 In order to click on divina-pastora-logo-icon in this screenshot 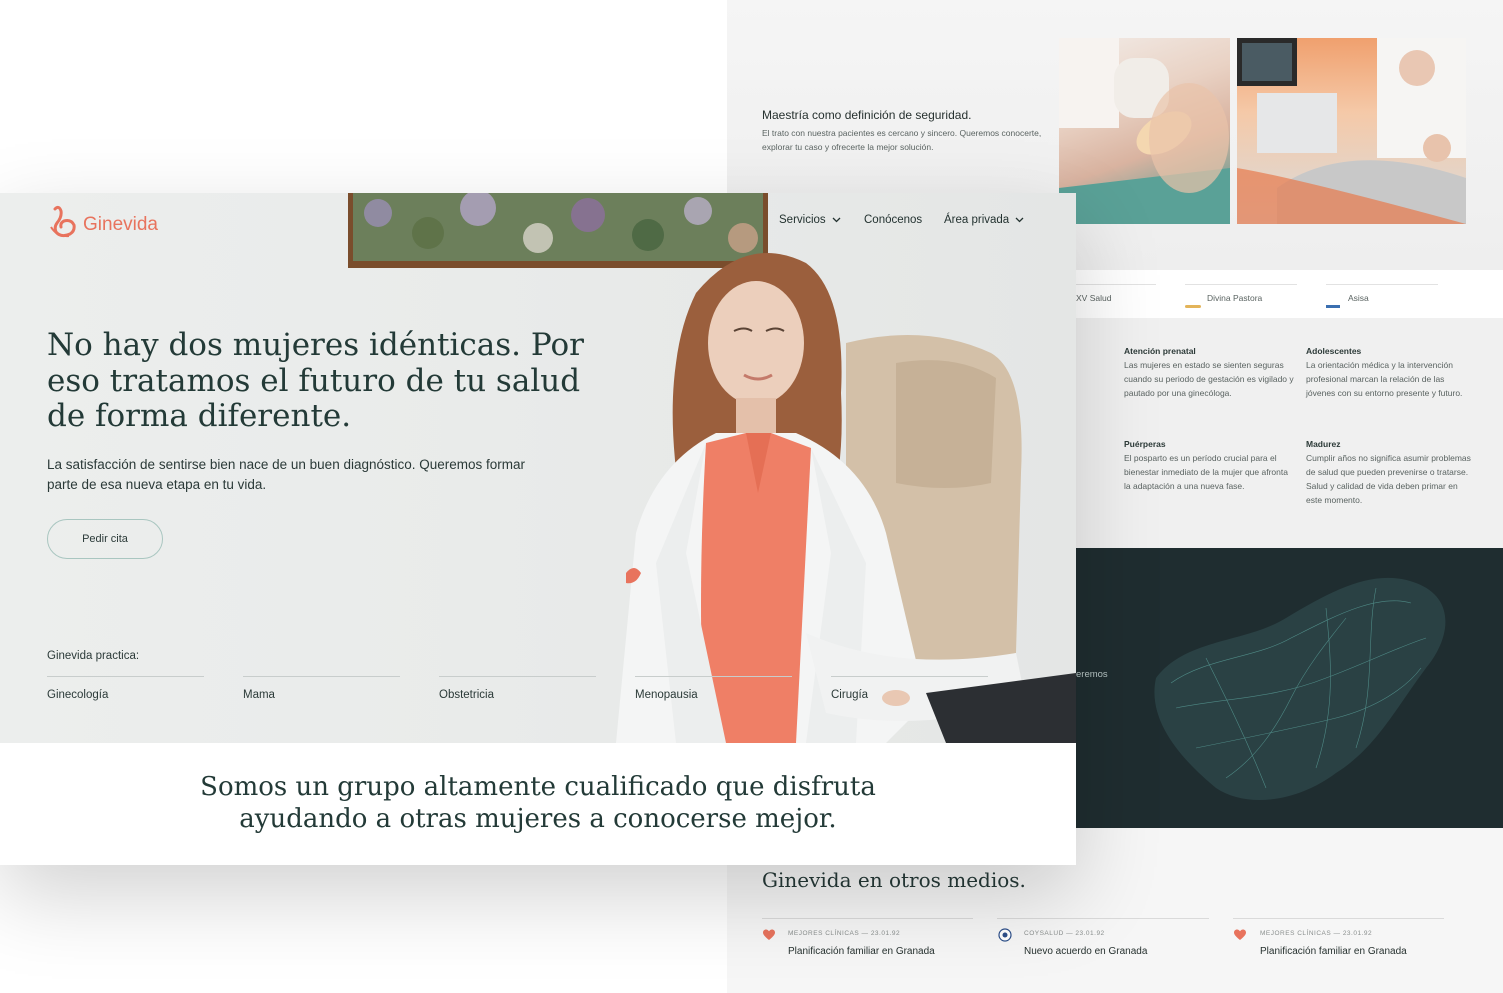, I will do `click(1193, 302)`.